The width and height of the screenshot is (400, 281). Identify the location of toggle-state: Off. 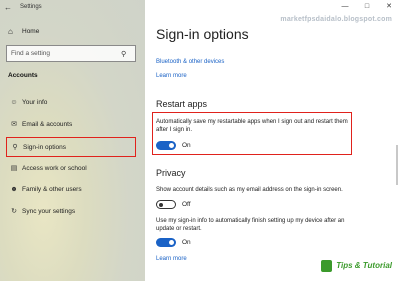
(186, 204).